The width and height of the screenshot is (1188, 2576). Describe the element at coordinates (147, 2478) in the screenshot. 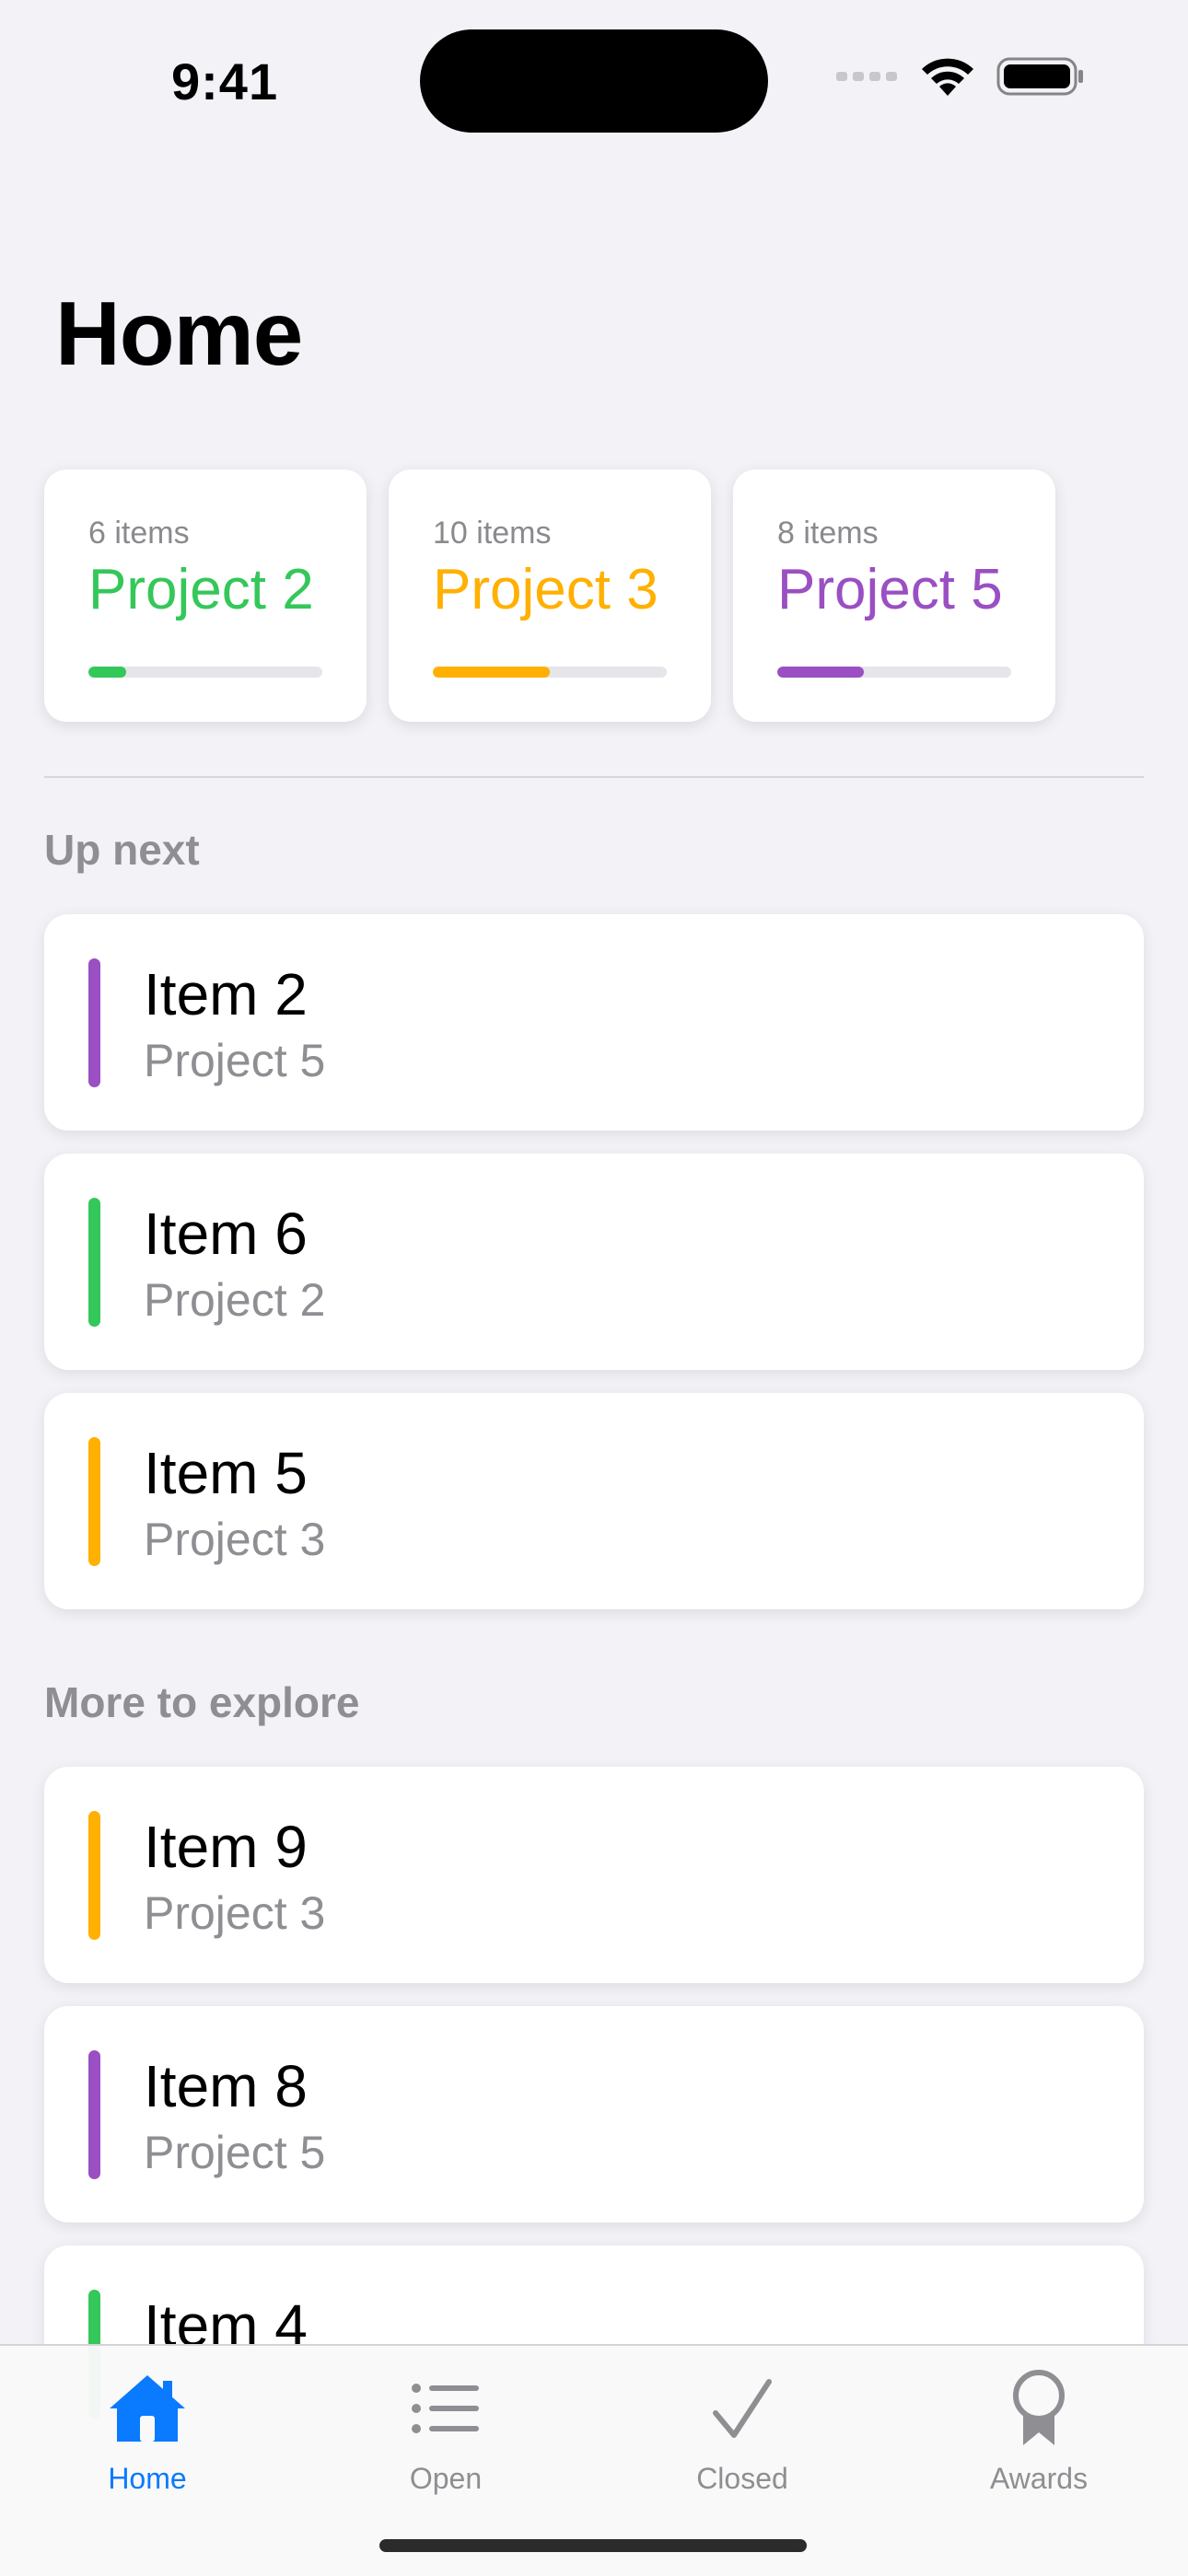

I see `tab-home-label: Home` at that location.